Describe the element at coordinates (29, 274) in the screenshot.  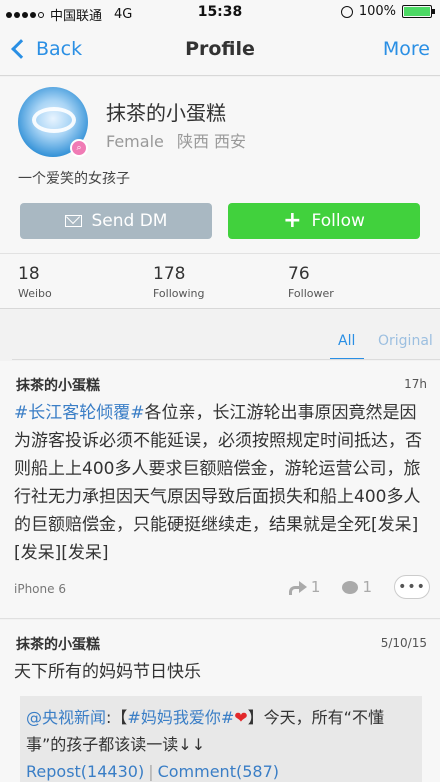
I see `stat-value: 18` at that location.